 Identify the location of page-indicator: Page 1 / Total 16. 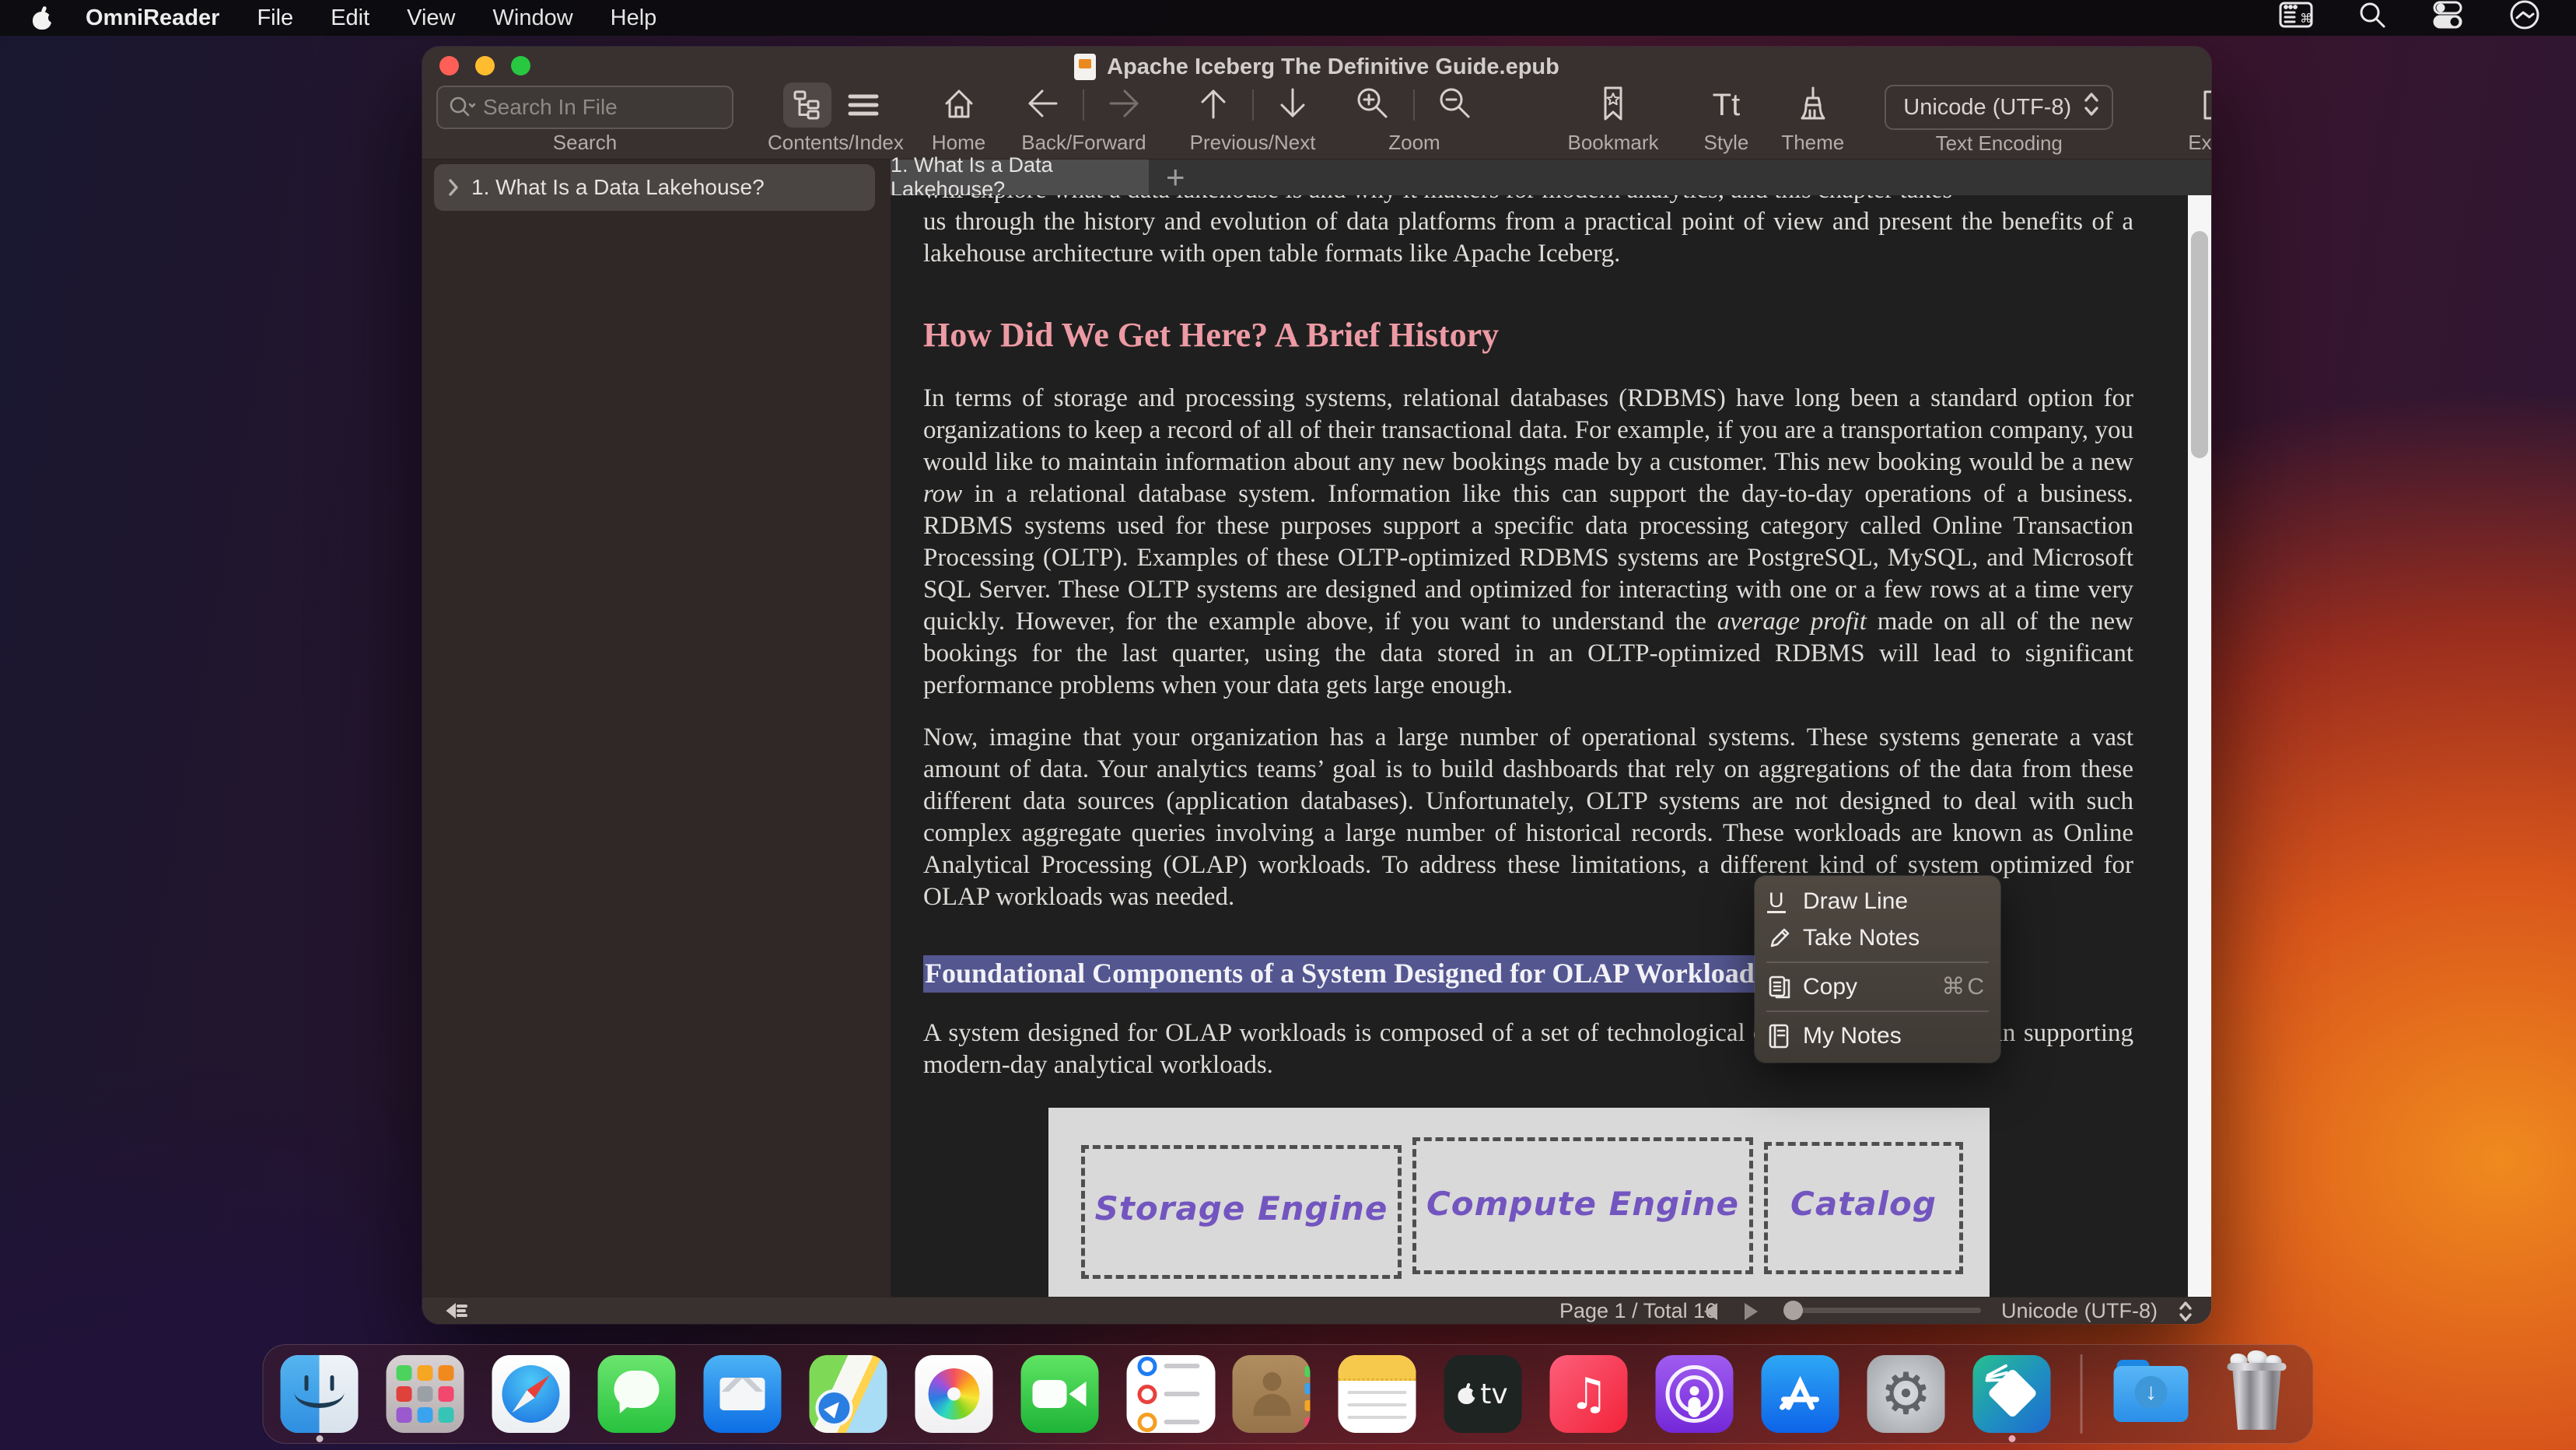
(1638, 1310).